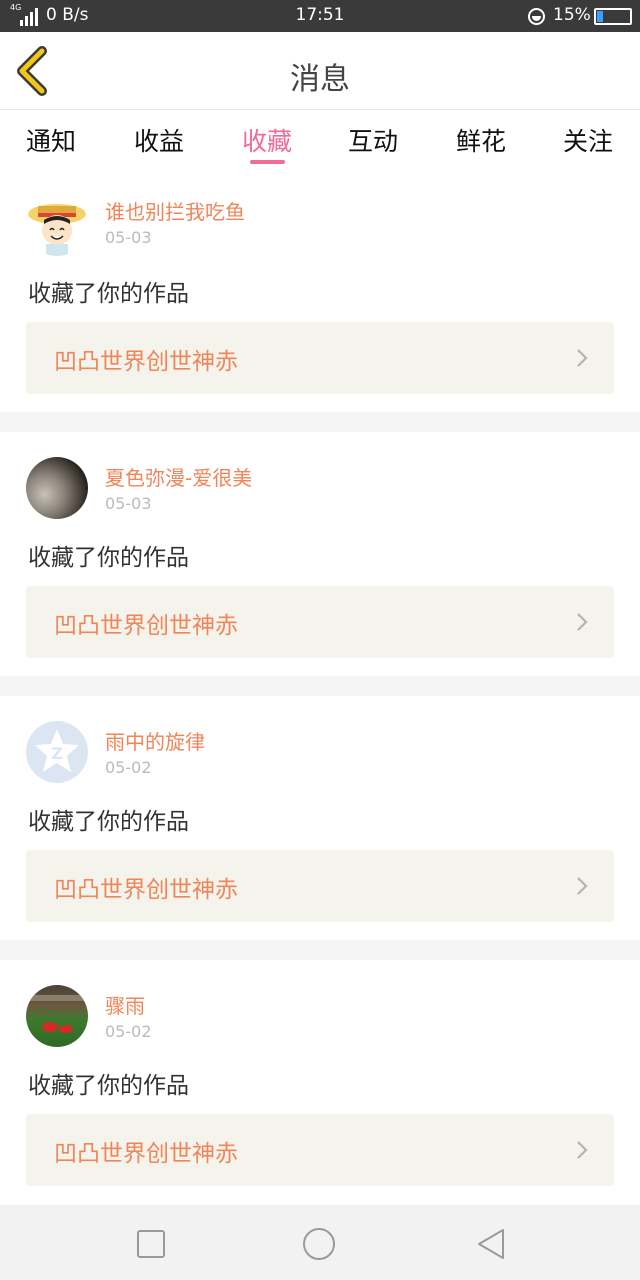 The image size is (640, 1280). Describe the element at coordinates (178, 476) in the screenshot. I see `username: 夏色弥漫-爱很美` at that location.